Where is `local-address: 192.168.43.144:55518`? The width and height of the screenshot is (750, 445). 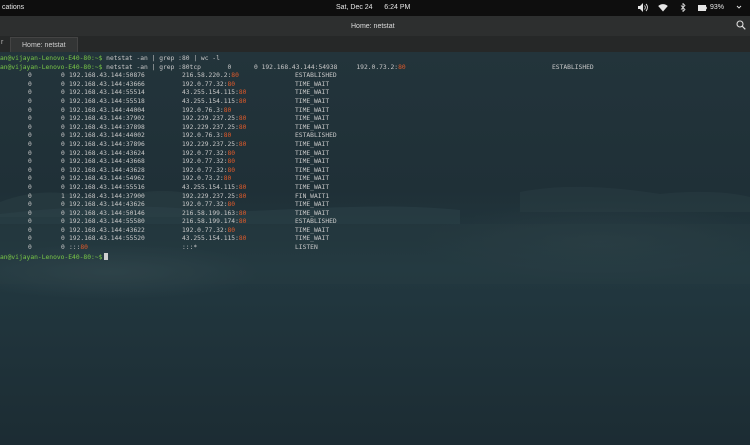 local-address: 192.168.43.144:55518 is located at coordinates (107, 101).